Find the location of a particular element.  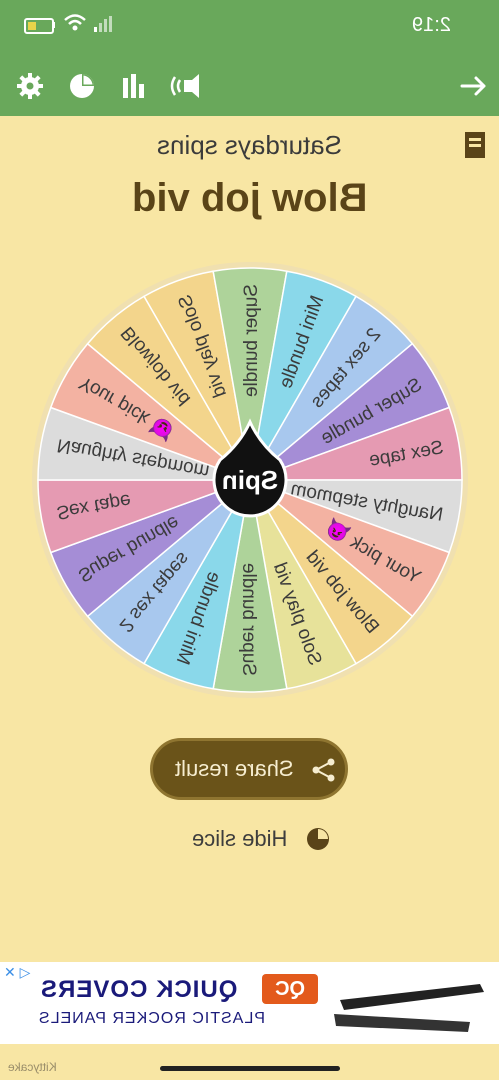

pie-chart-icon is located at coordinates (82, 86).